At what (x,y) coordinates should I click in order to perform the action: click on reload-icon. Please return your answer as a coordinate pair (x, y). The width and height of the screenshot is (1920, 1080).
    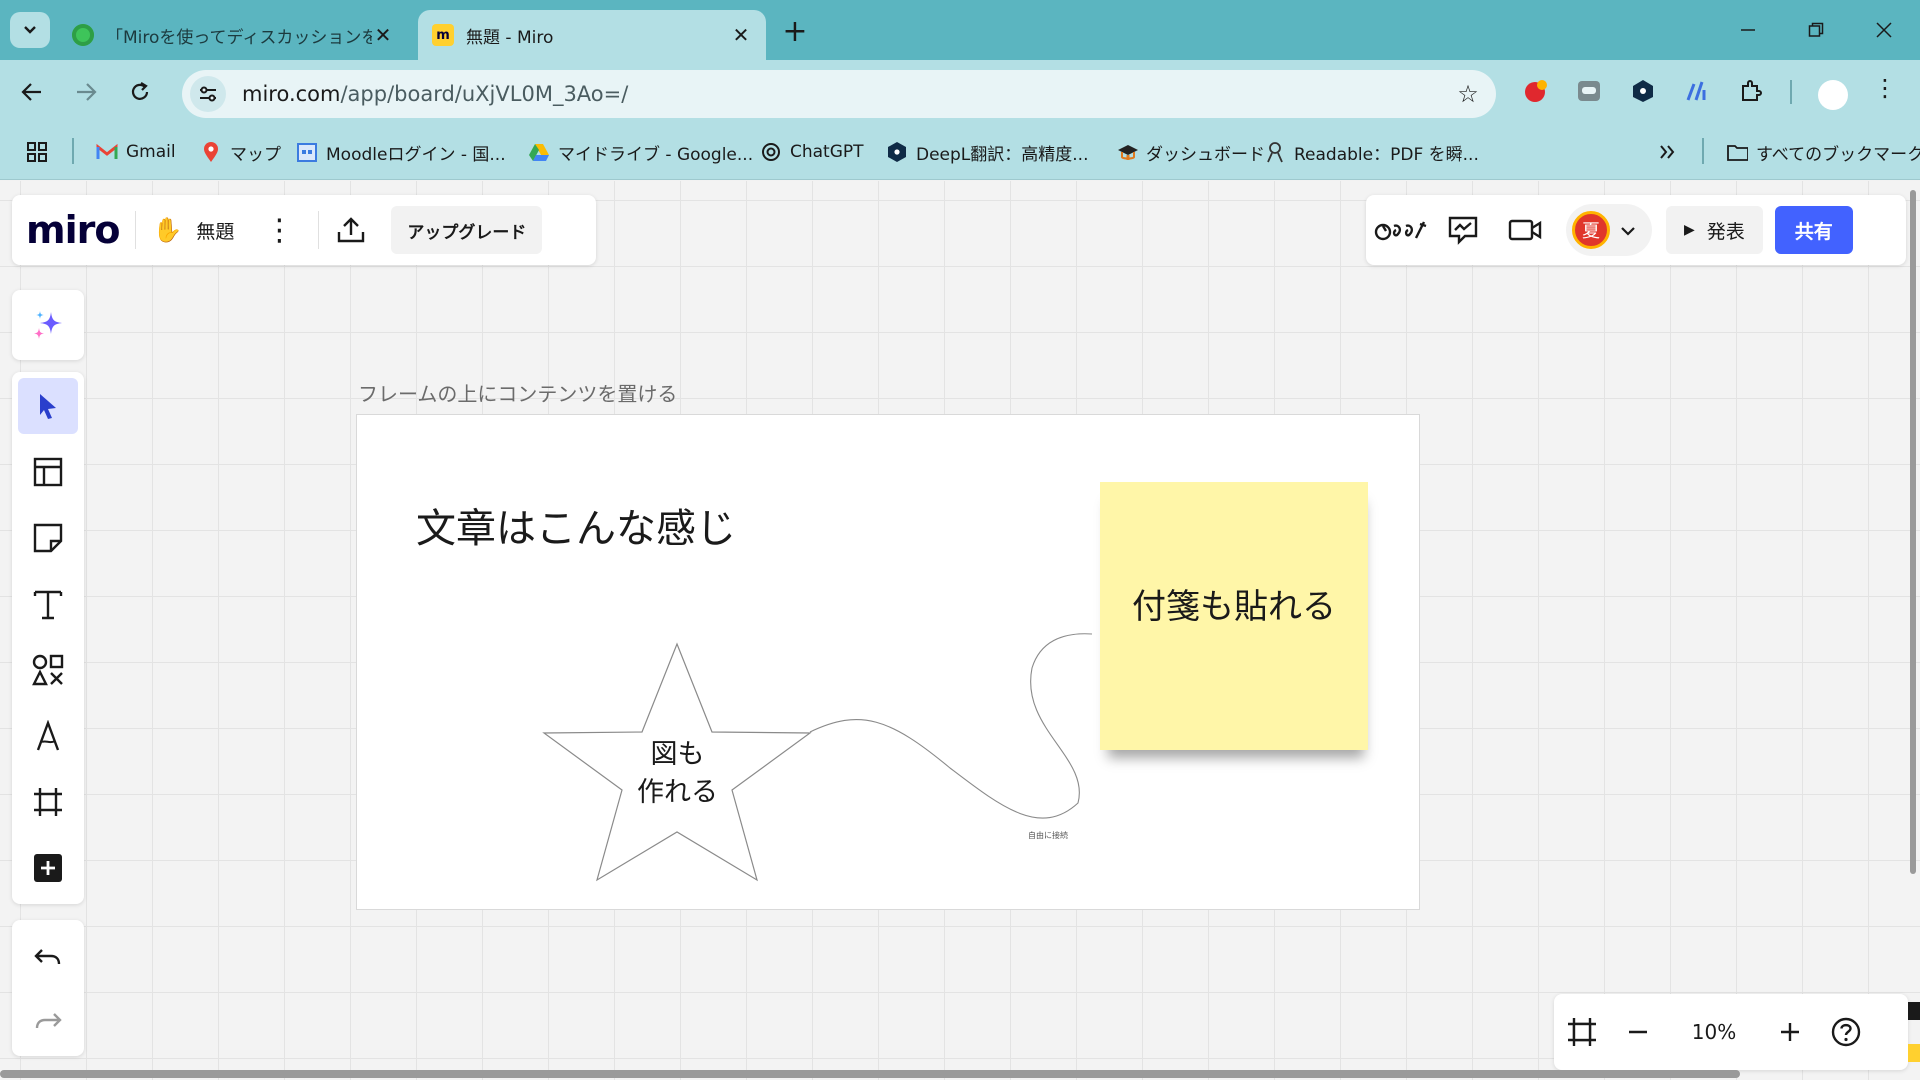
    Looking at the image, I should click on (140, 91).